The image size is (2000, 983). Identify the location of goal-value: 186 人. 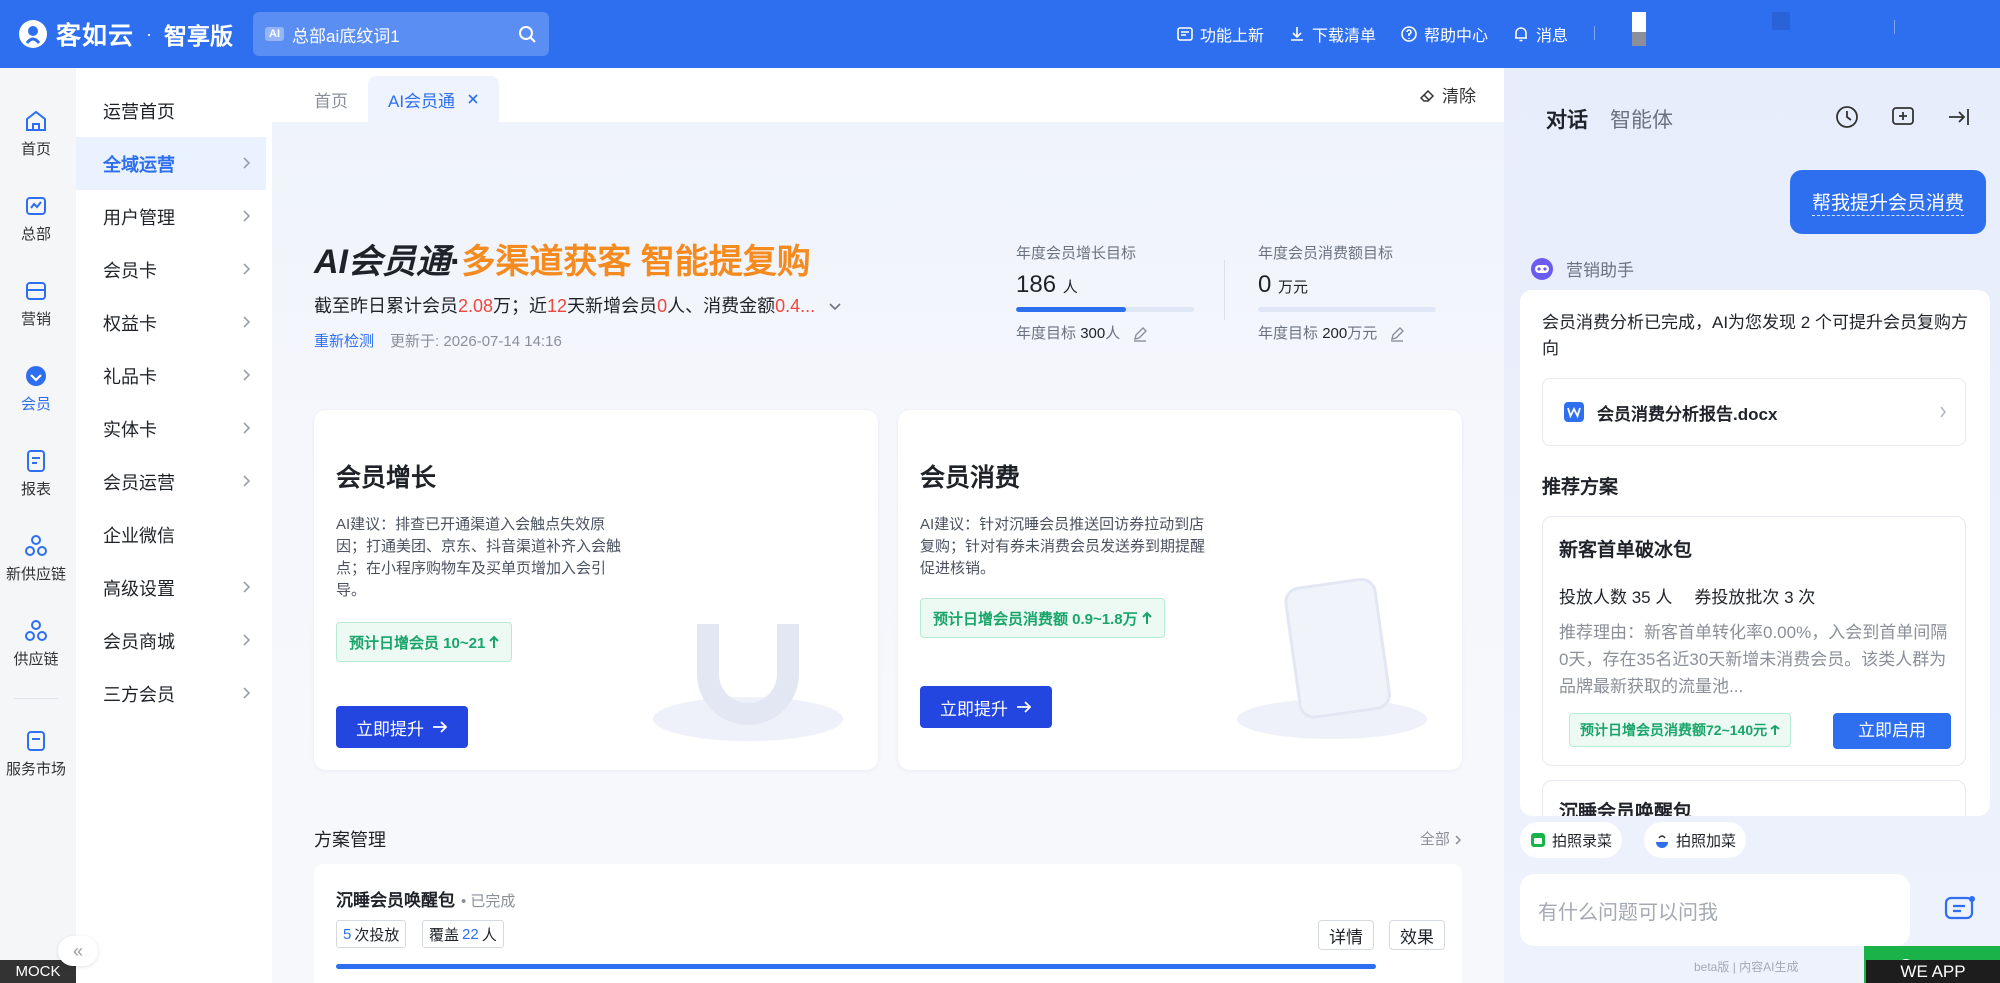
(1111, 285).